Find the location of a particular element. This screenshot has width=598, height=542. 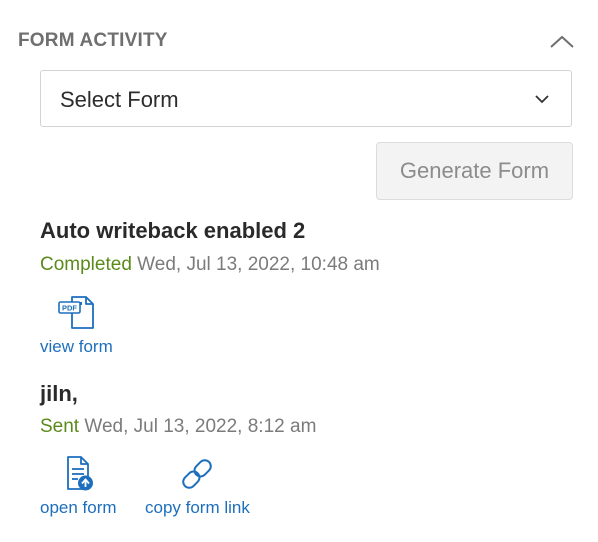

view-form-link: PDF view form is located at coordinates (76, 325).